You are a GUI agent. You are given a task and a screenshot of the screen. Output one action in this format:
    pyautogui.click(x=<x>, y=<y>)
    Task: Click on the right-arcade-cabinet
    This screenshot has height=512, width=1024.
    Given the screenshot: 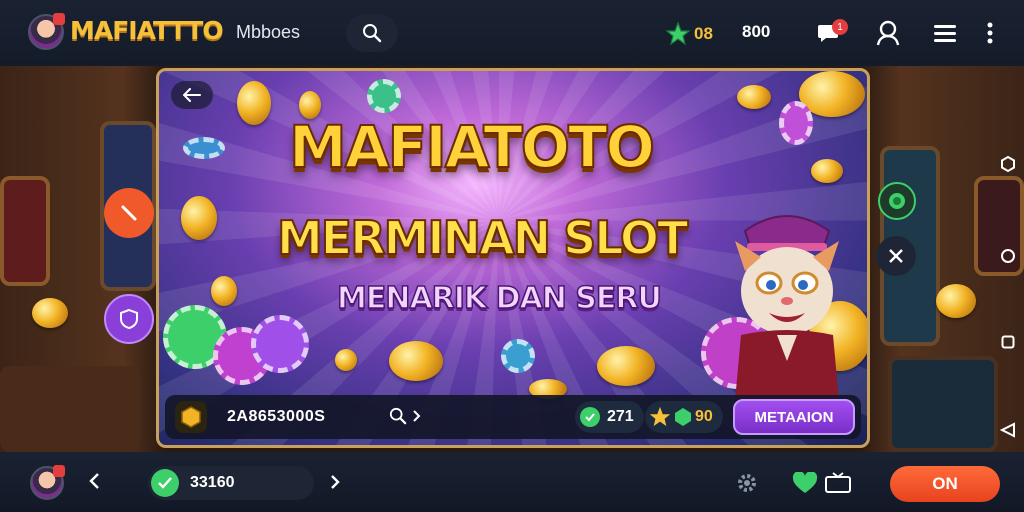 What is the action you would take?
    pyautogui.click(x=943, y=404)
    